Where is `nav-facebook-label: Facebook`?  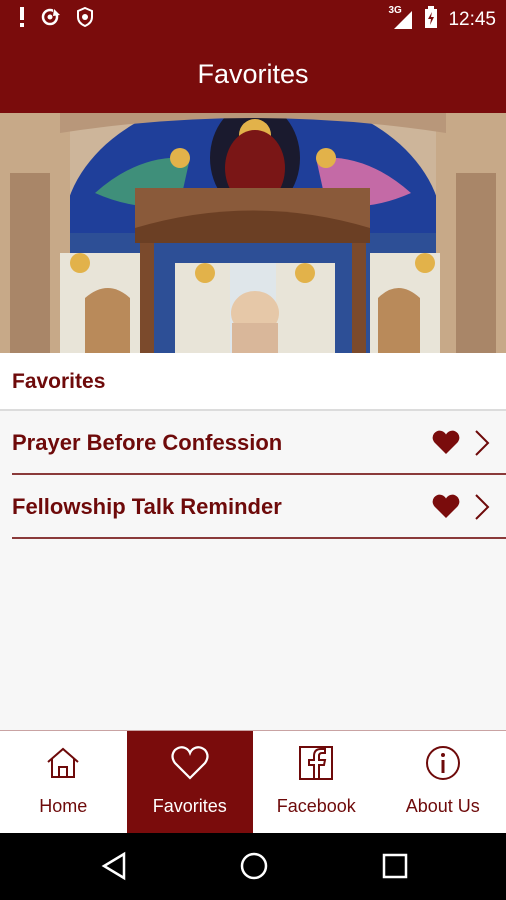
nav-facebook-label: Facebook is located at coordinates (316, 806).